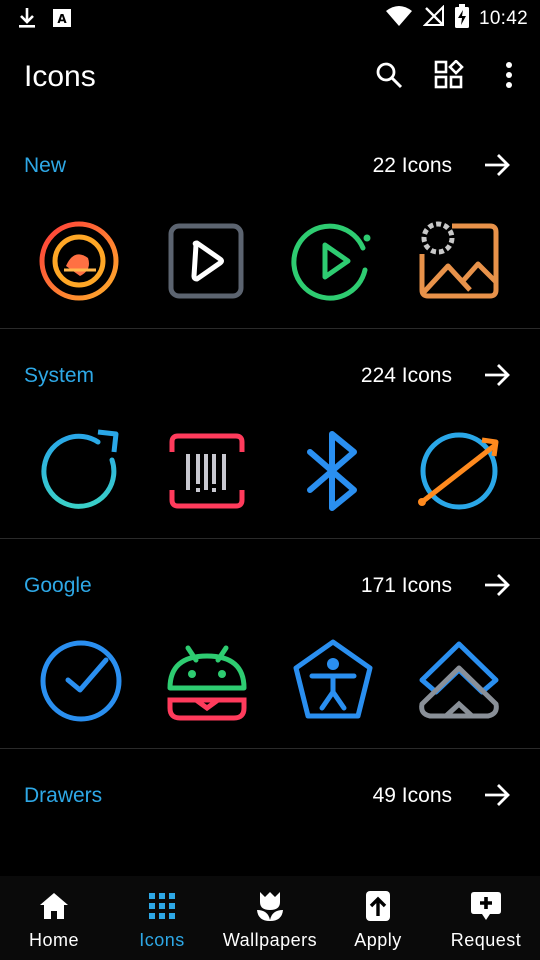 The image size is (540, 960). What do you see at coordinates (333, 863) in the screenshot?
I see `drawer-blue-icon` at bounding box center [333, 863].